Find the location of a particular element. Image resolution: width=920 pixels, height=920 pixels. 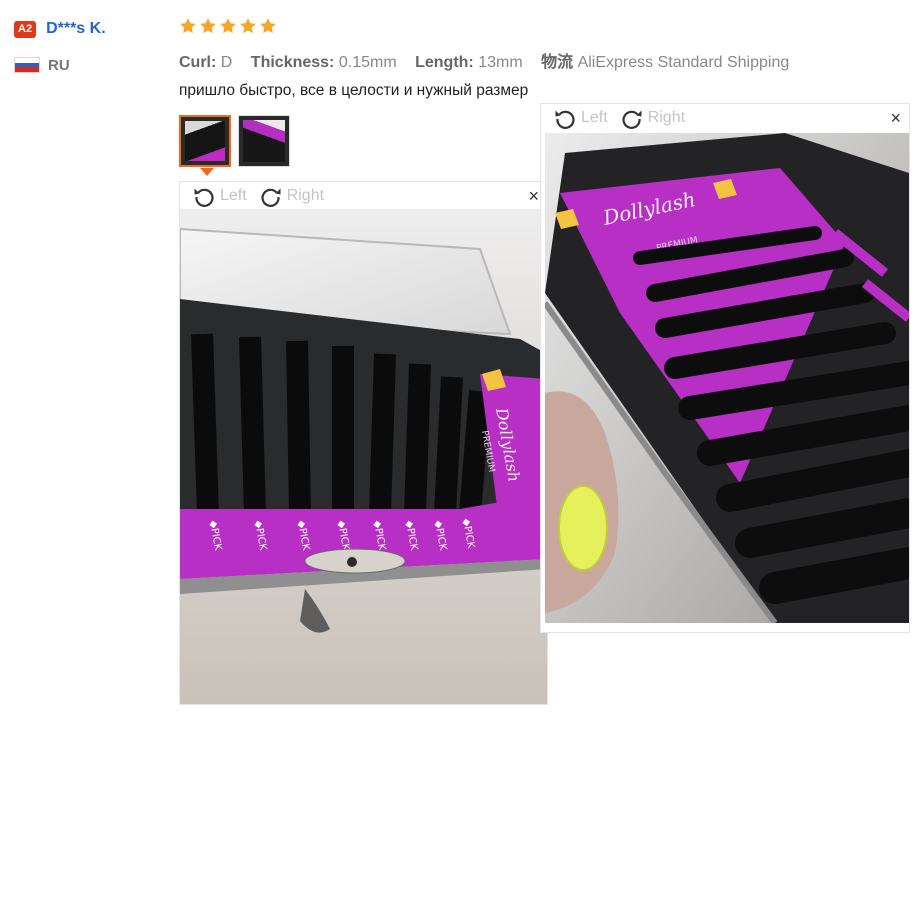

attr-shipping-label: 物流 is located at coordinates (557, 62).